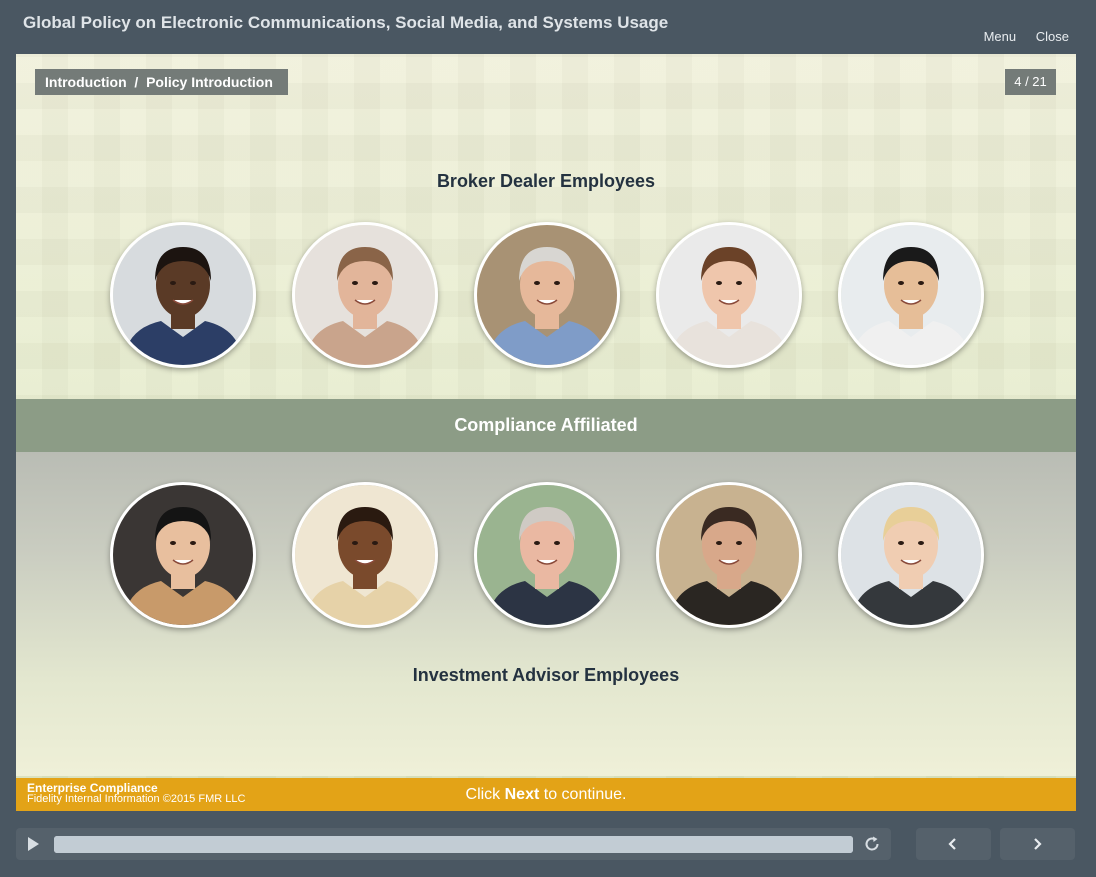 This screenshot has width=1096, height=877. What do you see at coordinates (33, 844) in the screenshot?
I see `play-icon` at bounding box center [33, 844].